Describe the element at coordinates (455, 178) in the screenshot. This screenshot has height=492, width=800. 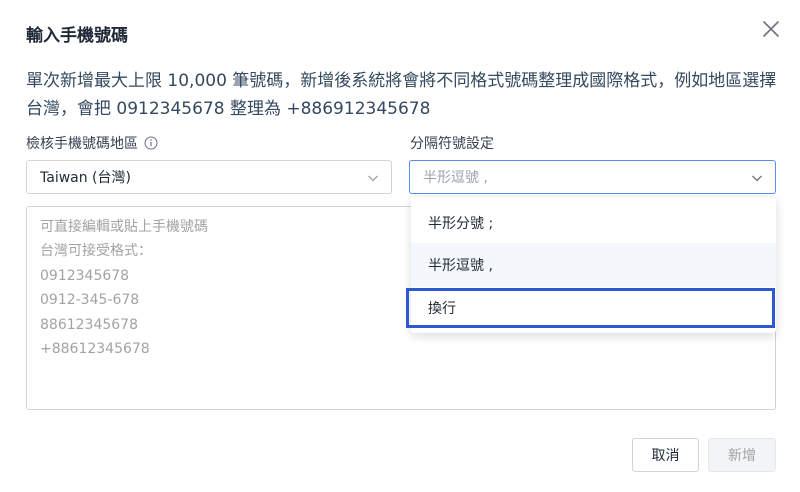
I see `separator-select-placeholder: 半形逗號 ,` at that location.